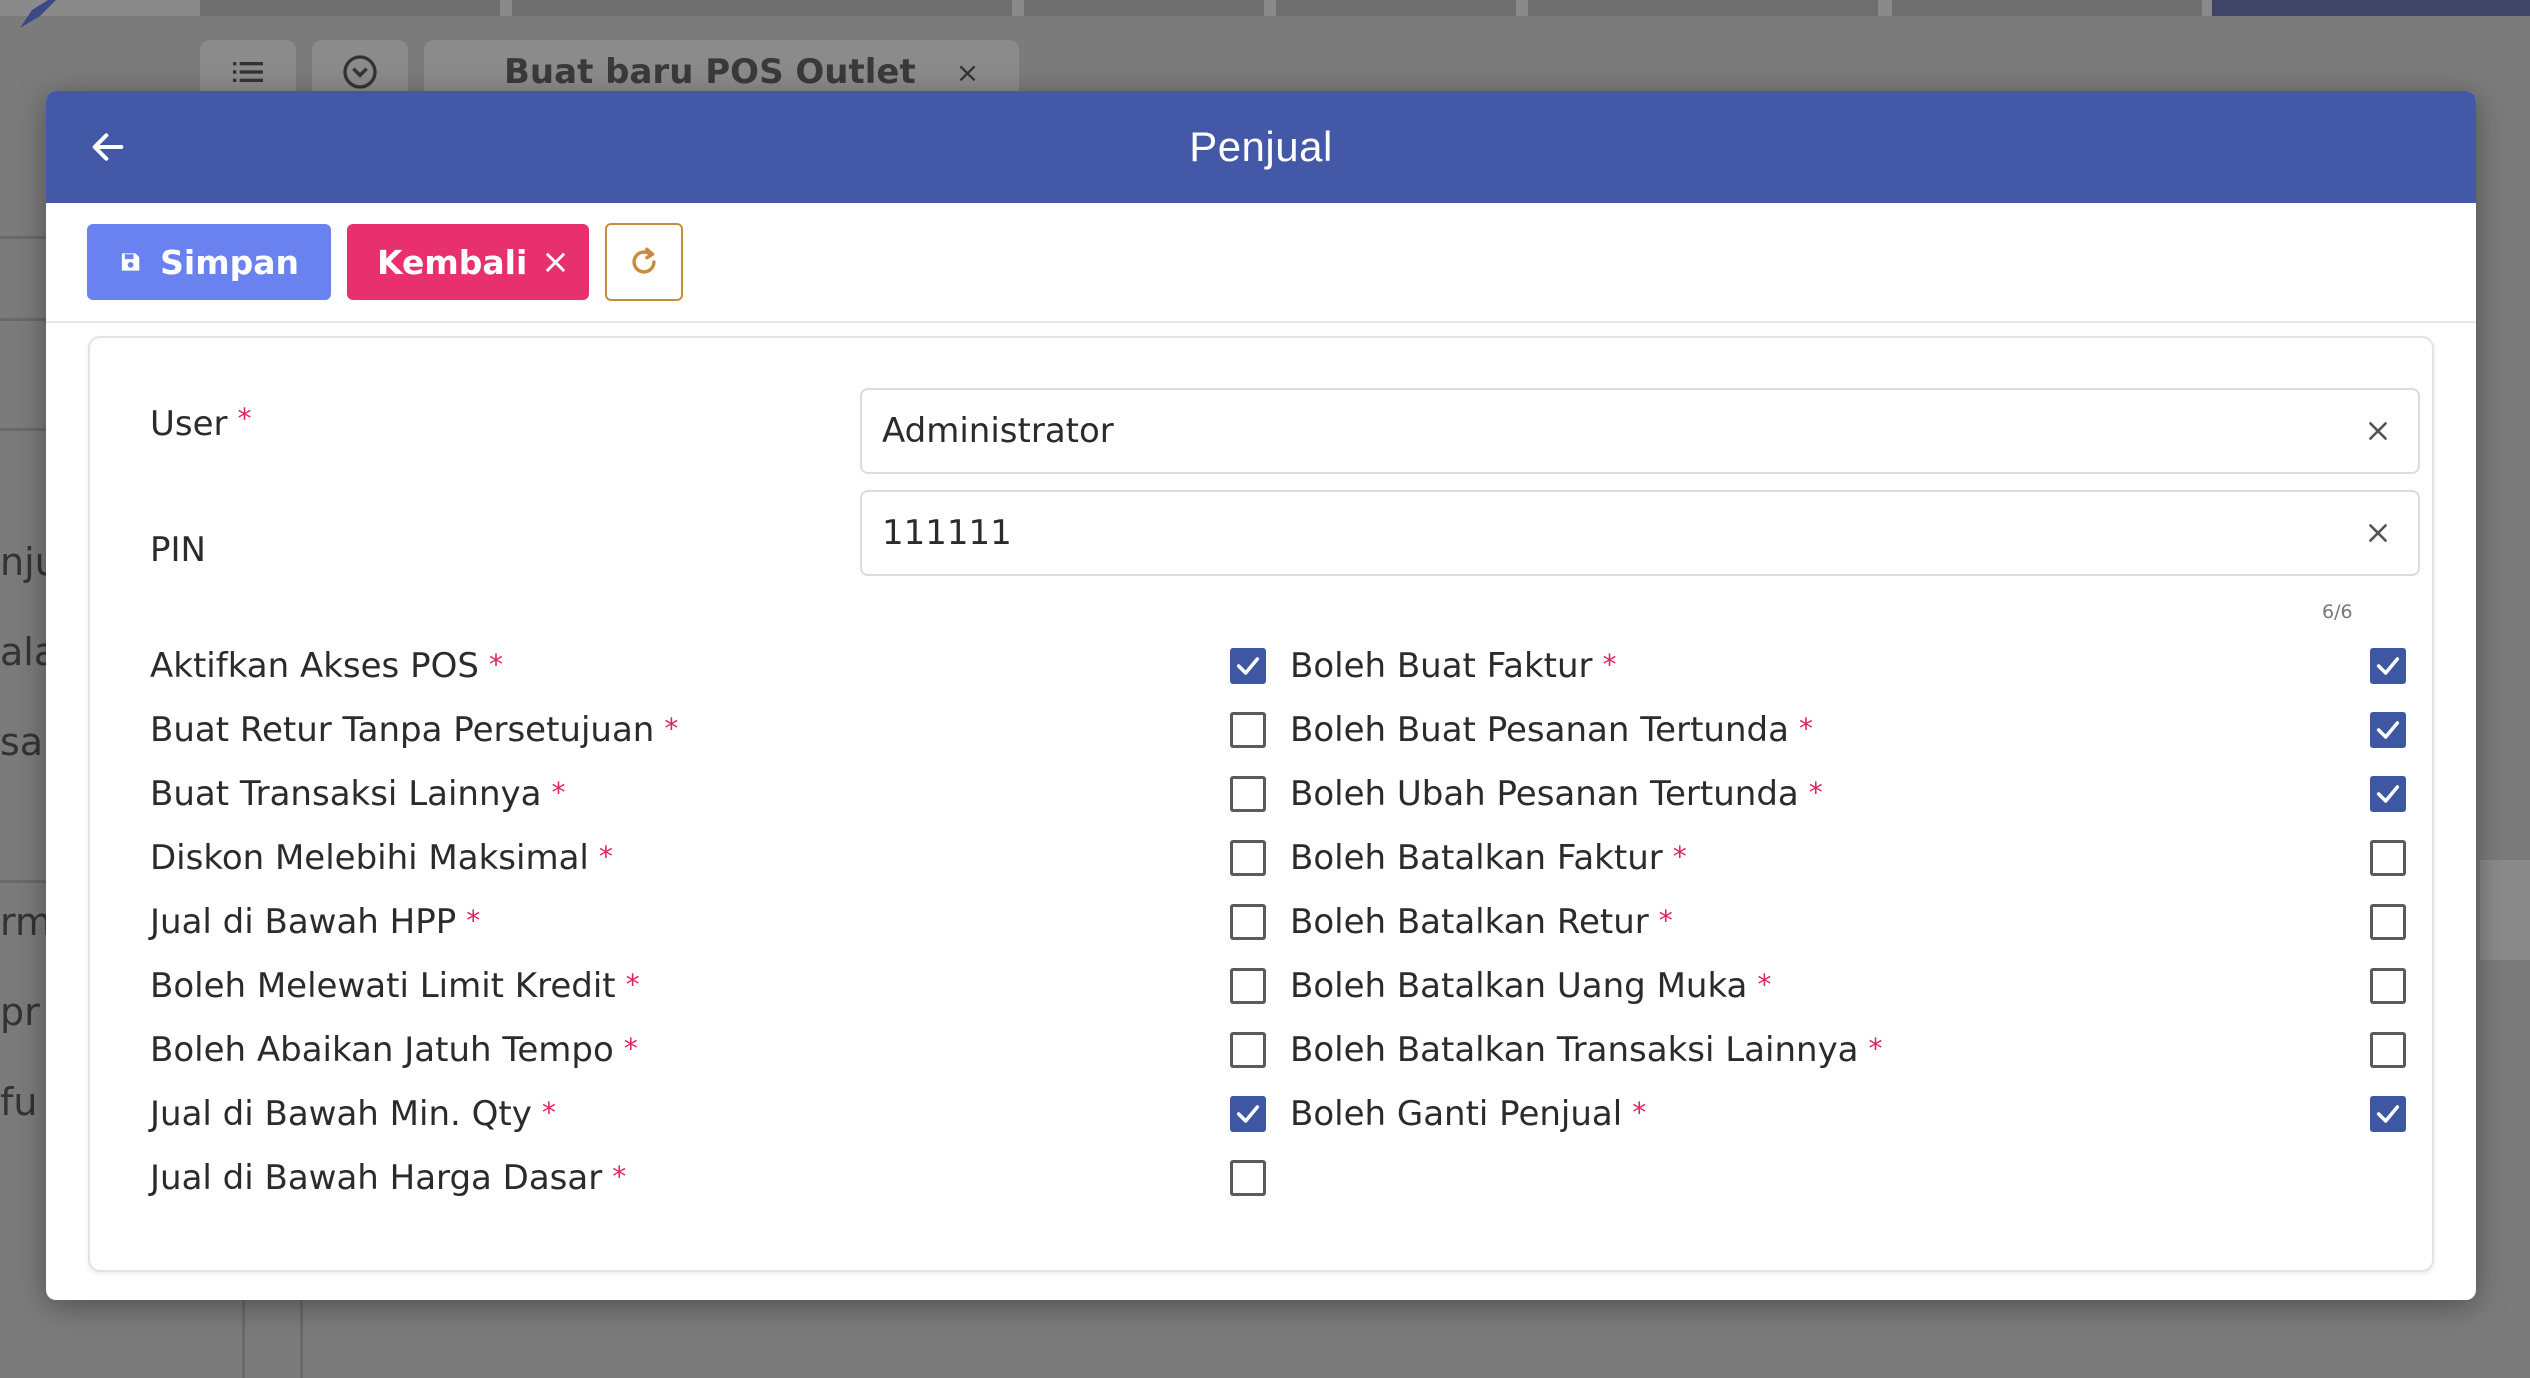 This screenshot has height=1378, width=2530. I want to click on checkbox-label: Buat Retur Tanpa Persetujuan, so click(402, 730).